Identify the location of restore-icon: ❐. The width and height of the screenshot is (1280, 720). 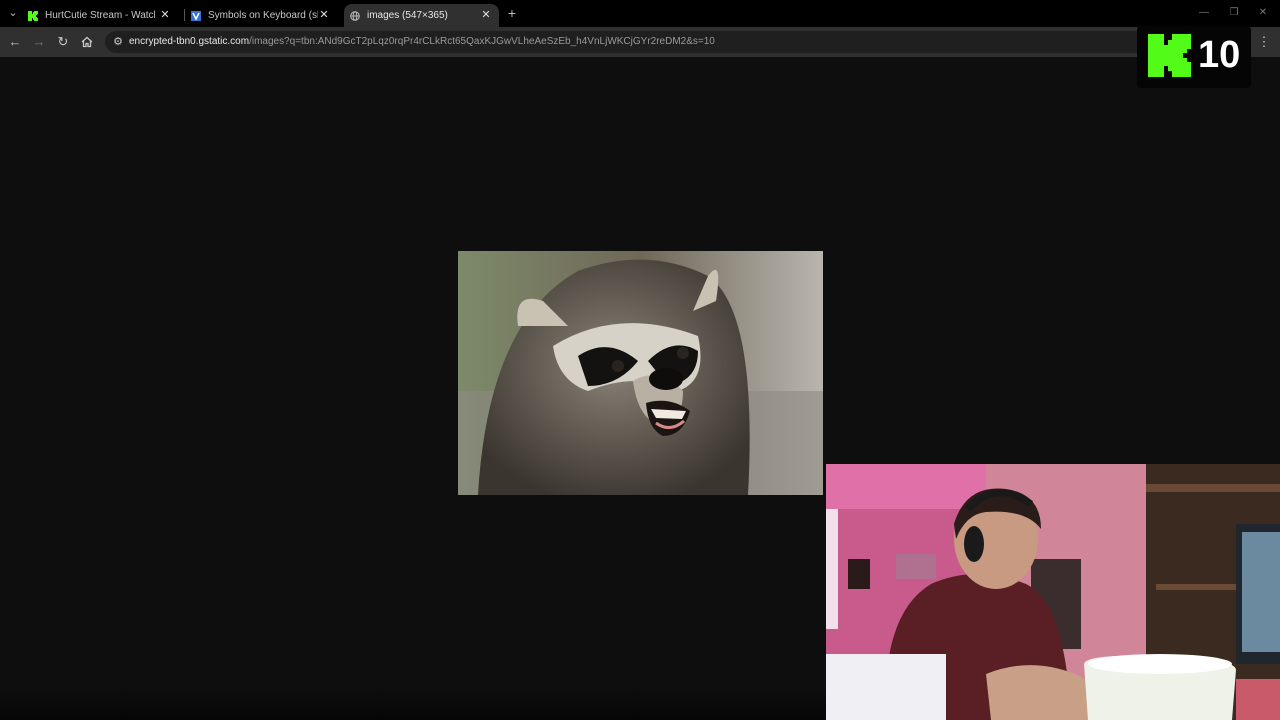
(1234, 13).